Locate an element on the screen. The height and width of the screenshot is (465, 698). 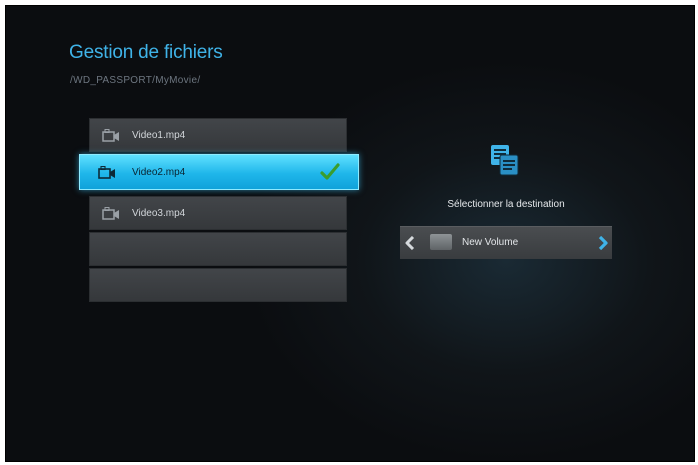
chevron-right-icon is located at coordinates (603, 243).